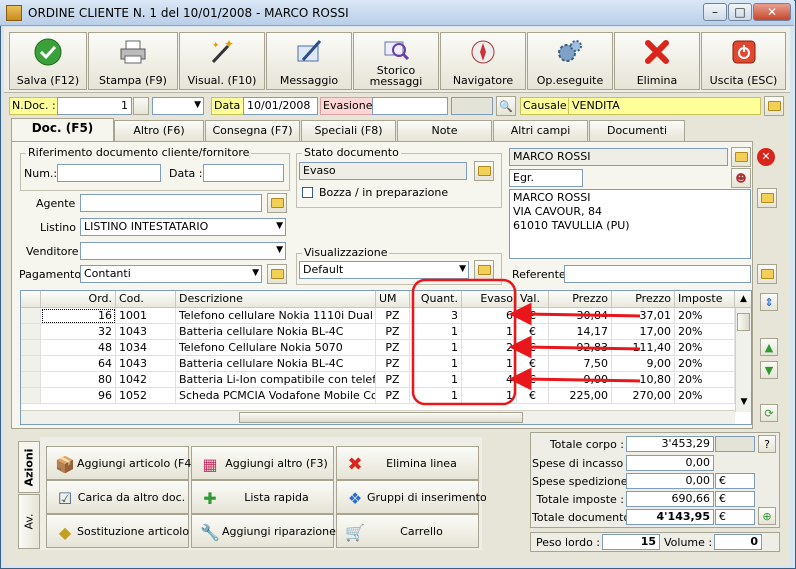  I want to click on cliente-remove-button: ✕, so click(766, 157).